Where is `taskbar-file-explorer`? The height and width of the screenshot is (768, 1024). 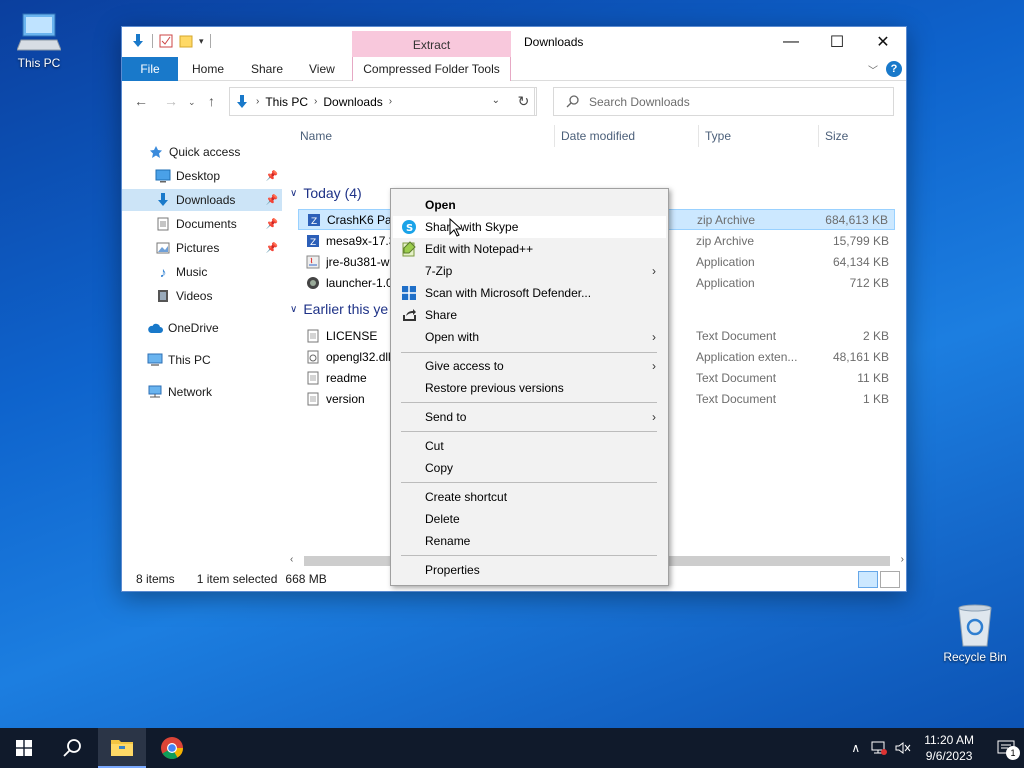
taskbar-file-explorer is located at coordinates (122, 748).